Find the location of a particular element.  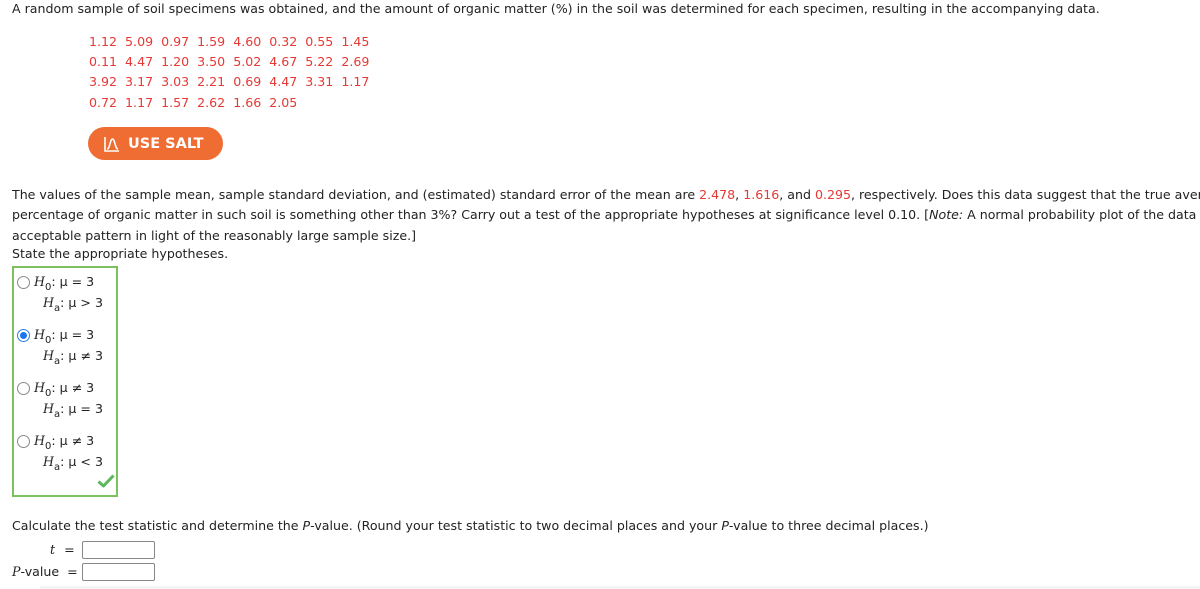

data-cell: 0.69 is located at coordinates (247, 82).